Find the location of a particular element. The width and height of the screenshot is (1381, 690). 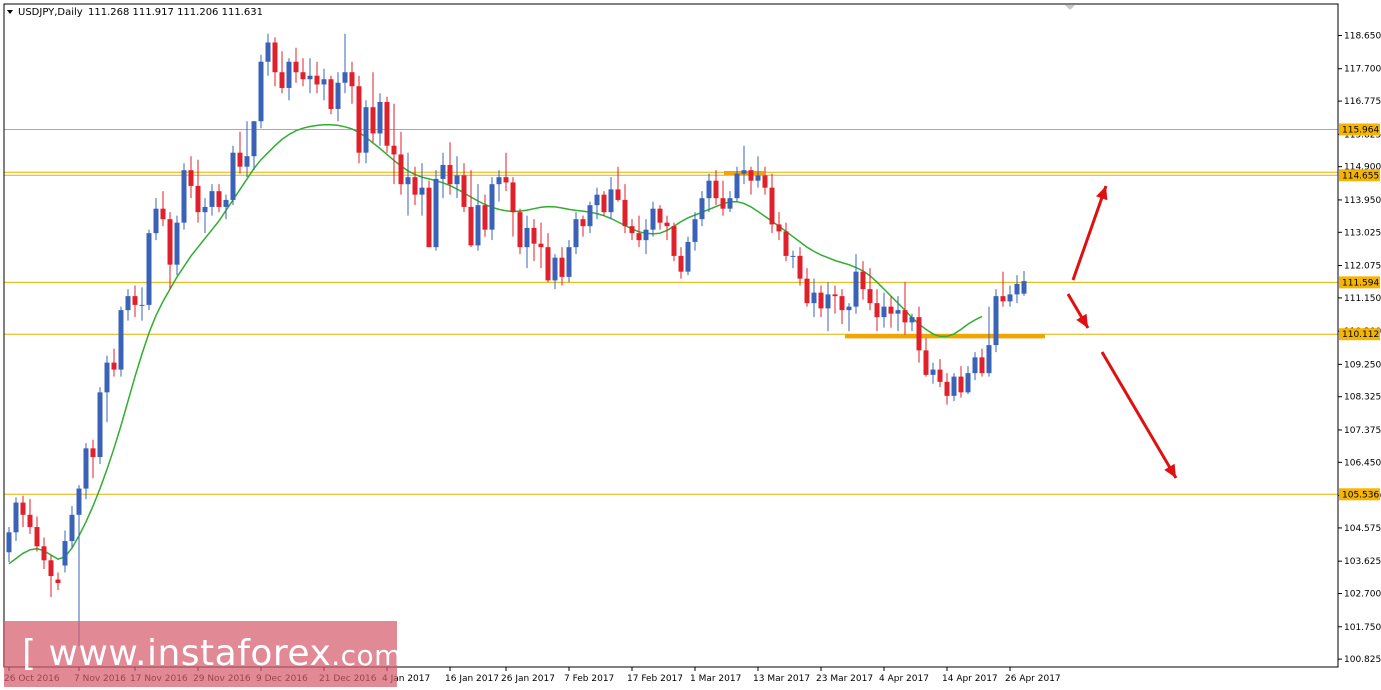

level-badge-label: 110.112 is located at coordinates (1360, 335).